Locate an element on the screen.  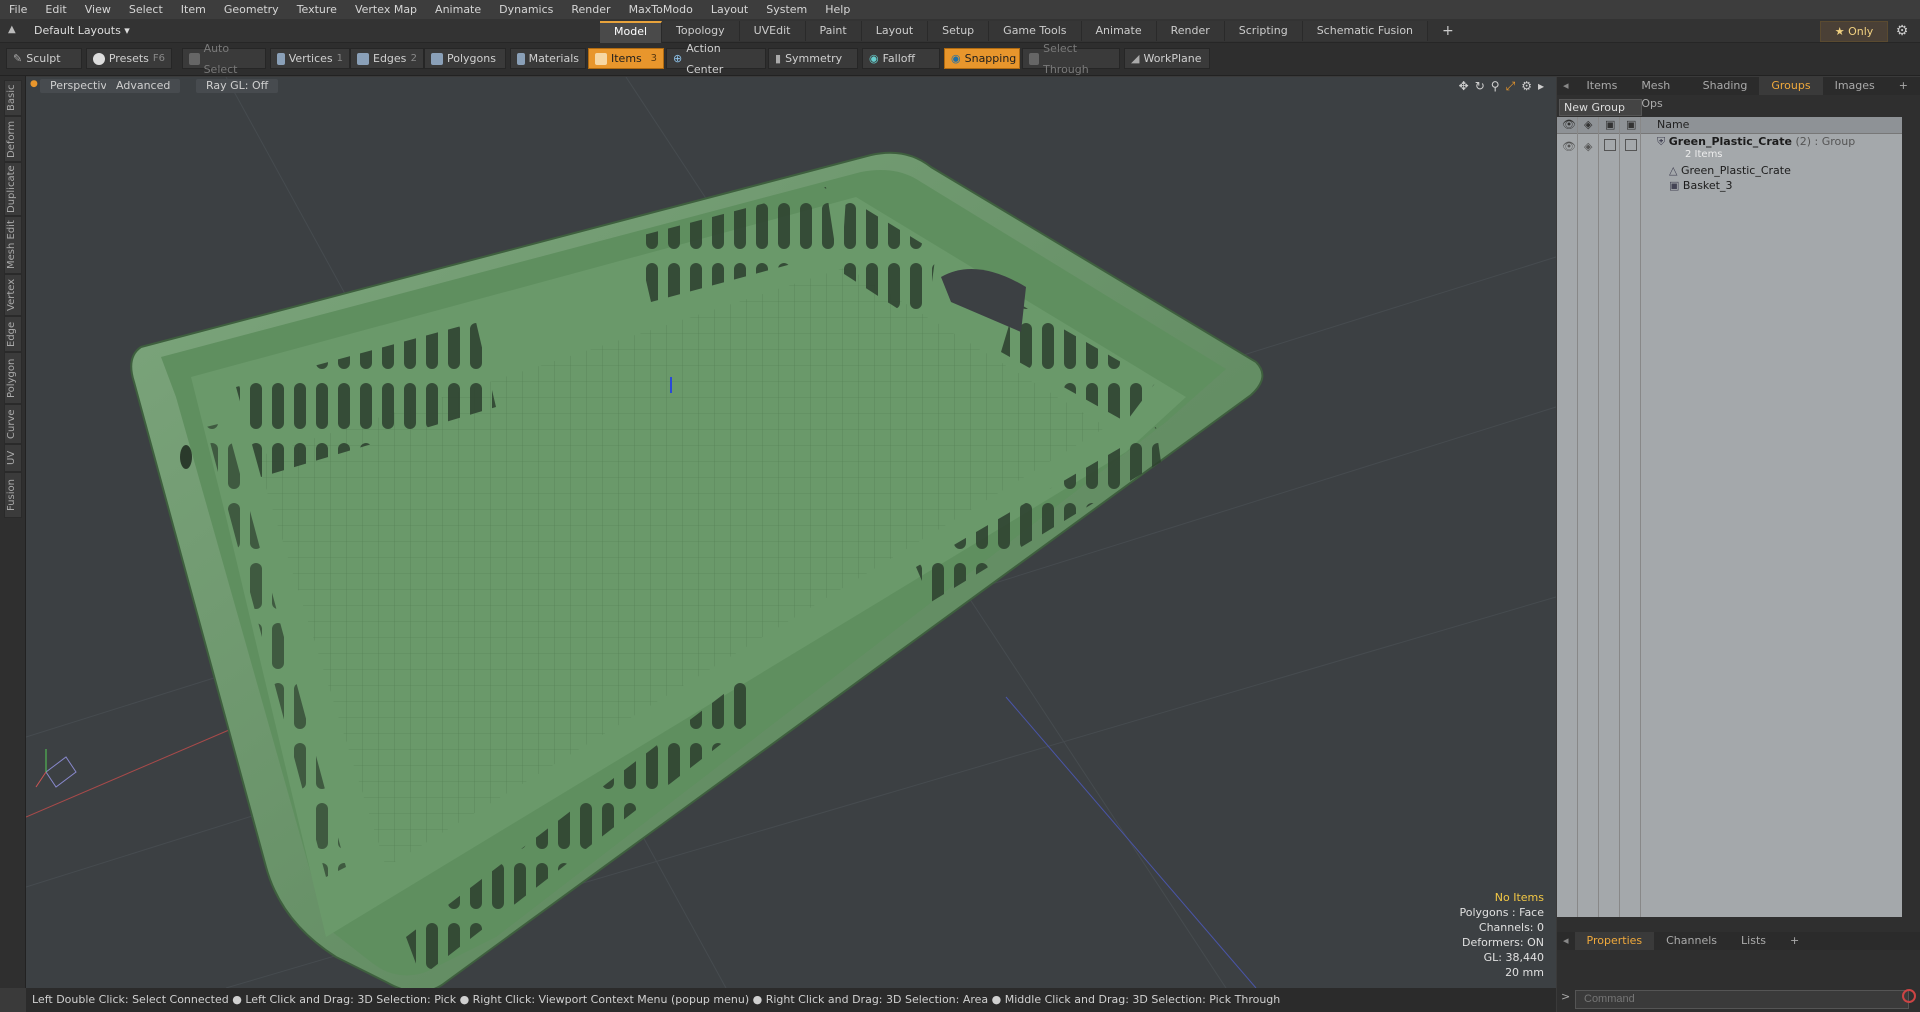
menu-view: View is located at coordinates (98, 9).